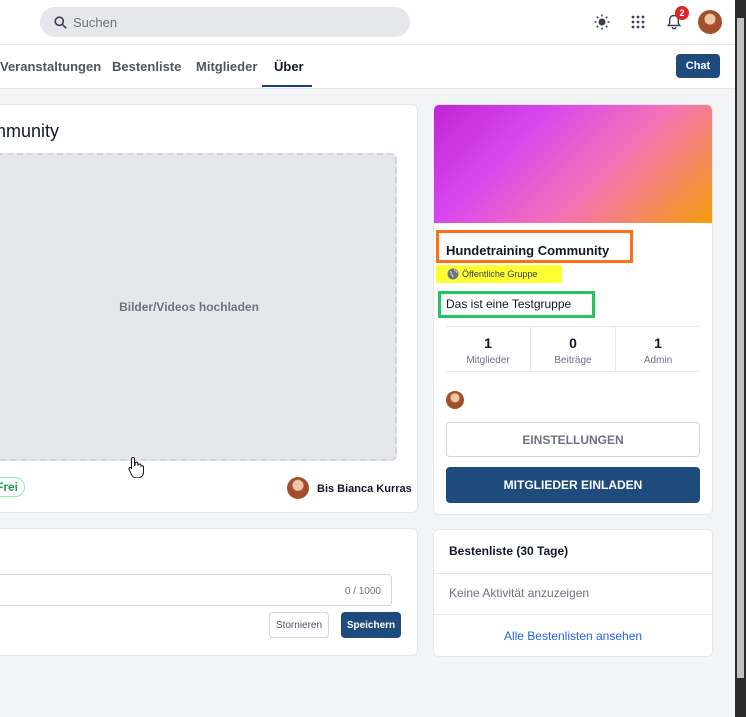  I want to click on price-label: Frei, so click(9, 487).